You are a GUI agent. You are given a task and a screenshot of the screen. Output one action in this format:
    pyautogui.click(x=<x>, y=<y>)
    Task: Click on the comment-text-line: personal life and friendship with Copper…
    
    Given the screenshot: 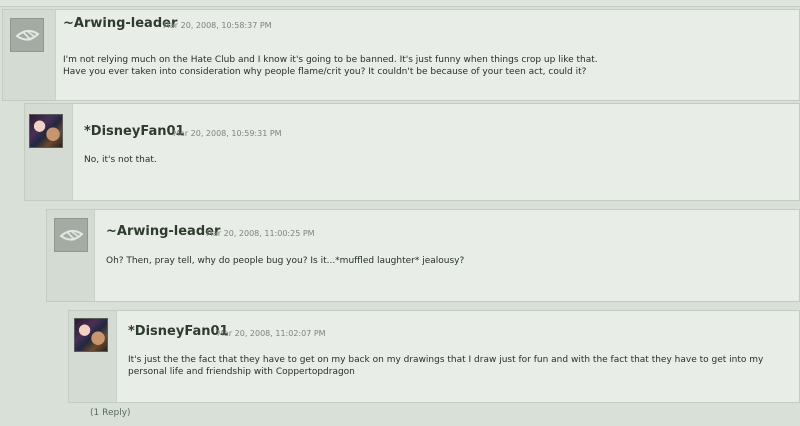 What is the action you would take?
    pyautogui.click(x=241, y=372)
    